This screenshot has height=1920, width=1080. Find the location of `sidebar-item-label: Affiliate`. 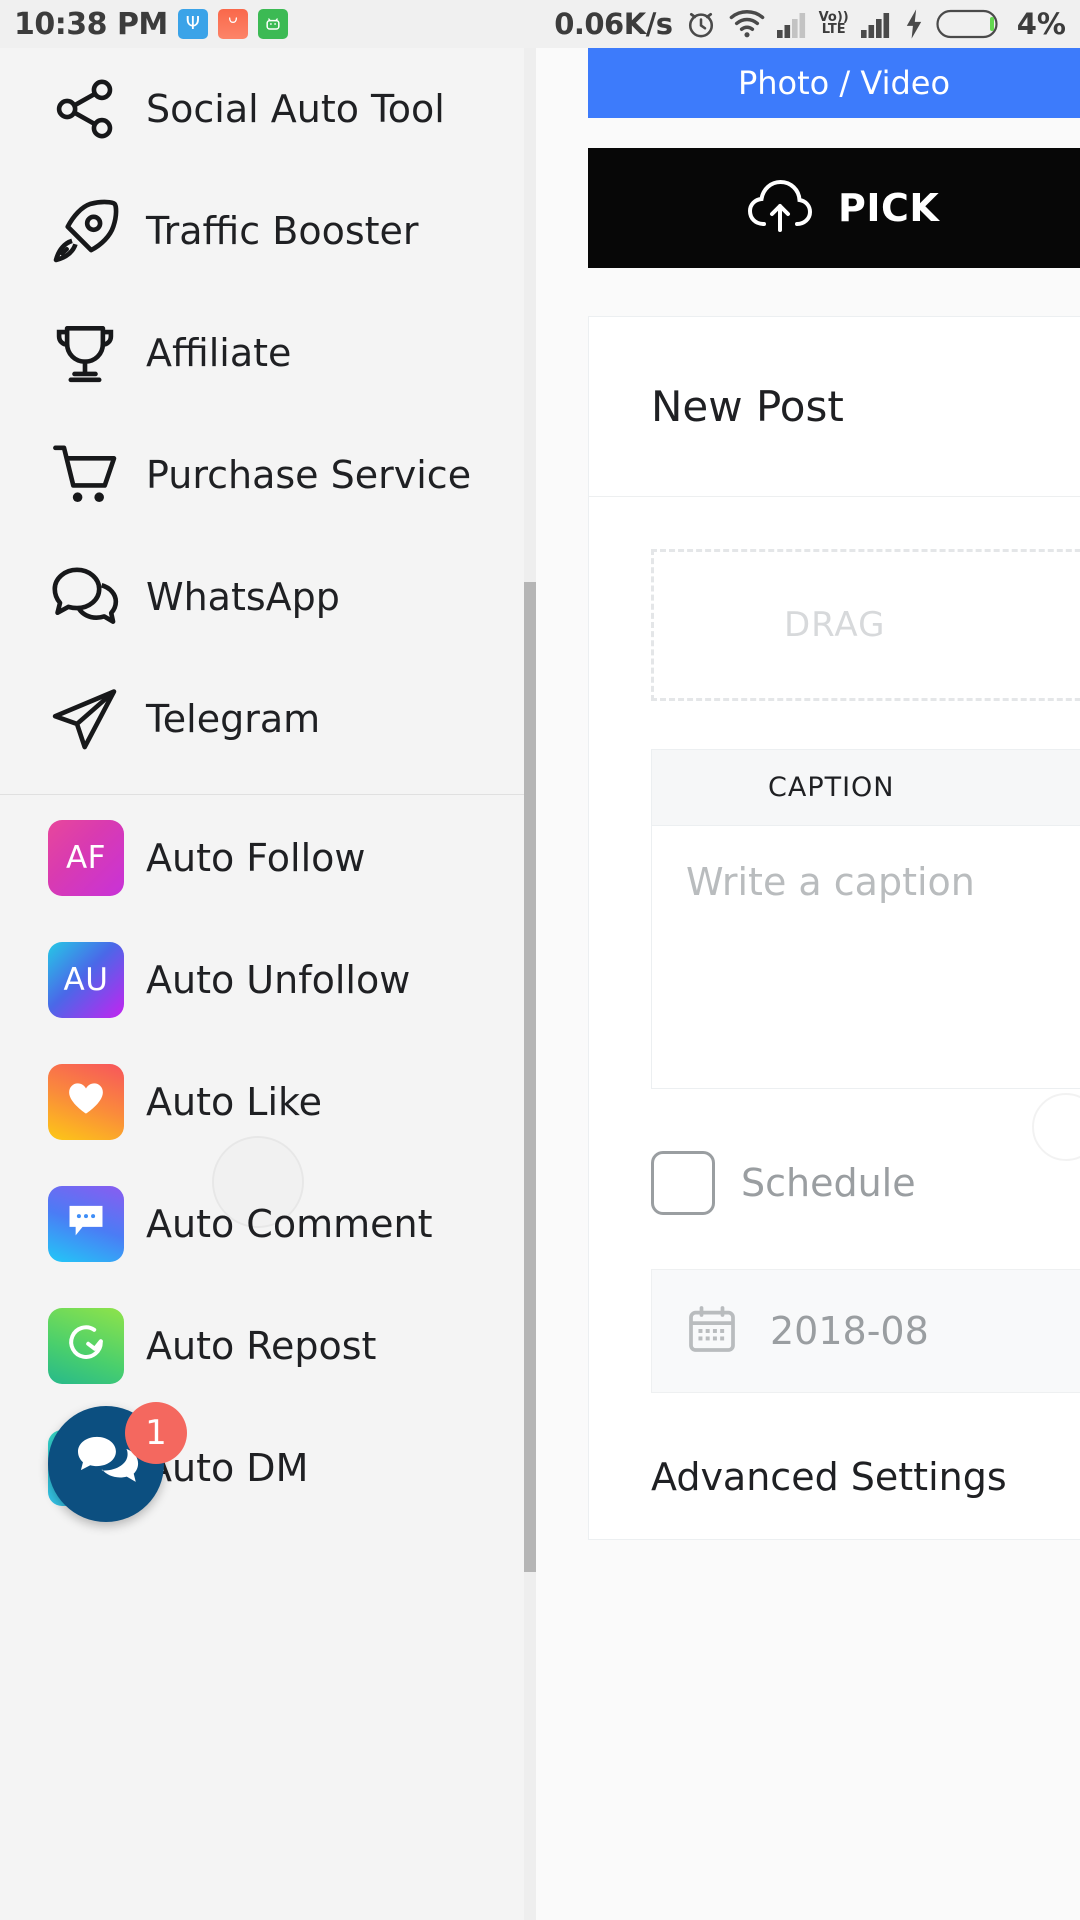

sidebar-item-label: Affiliate is located at coordinates (219, 353).